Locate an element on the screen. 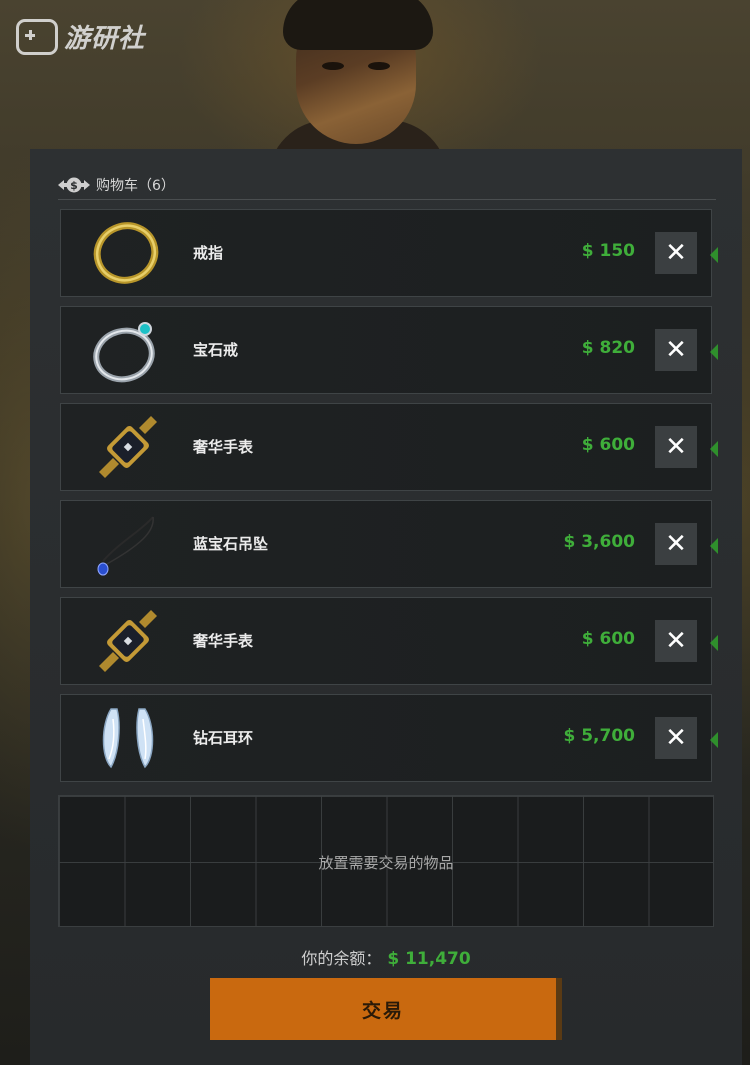  balance-display: 你的余额： $ 11,470 is located at coordinates (386, 957).